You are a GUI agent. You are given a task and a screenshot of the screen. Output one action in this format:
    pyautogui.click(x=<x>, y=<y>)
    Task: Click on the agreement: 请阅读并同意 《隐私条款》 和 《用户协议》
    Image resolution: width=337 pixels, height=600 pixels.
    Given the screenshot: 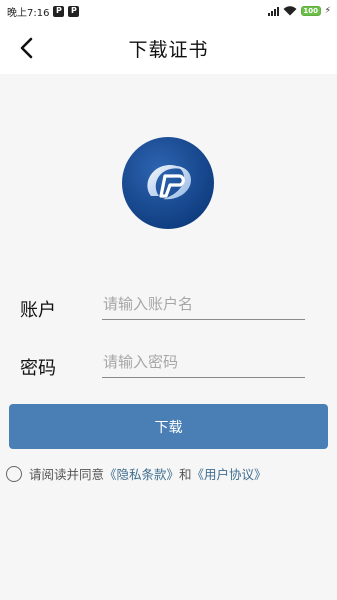 What is the action you would take?
    pyautogui.click(x=136, y=473)
    